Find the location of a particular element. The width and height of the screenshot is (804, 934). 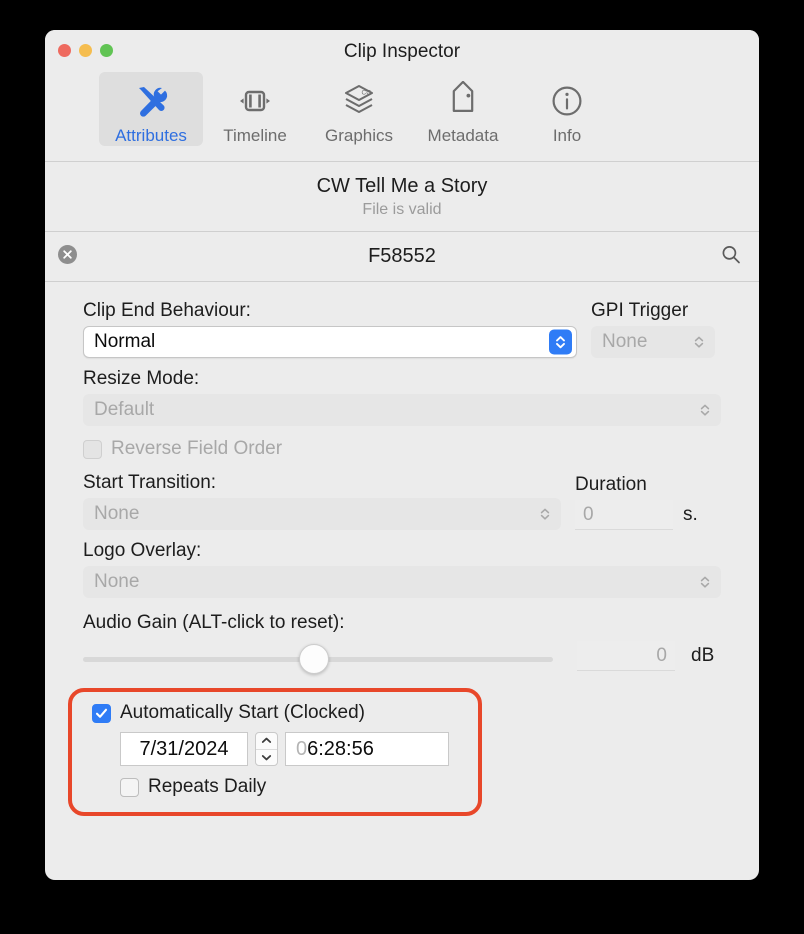

automatically-start-checkbox is located at coordinates (101, 713).